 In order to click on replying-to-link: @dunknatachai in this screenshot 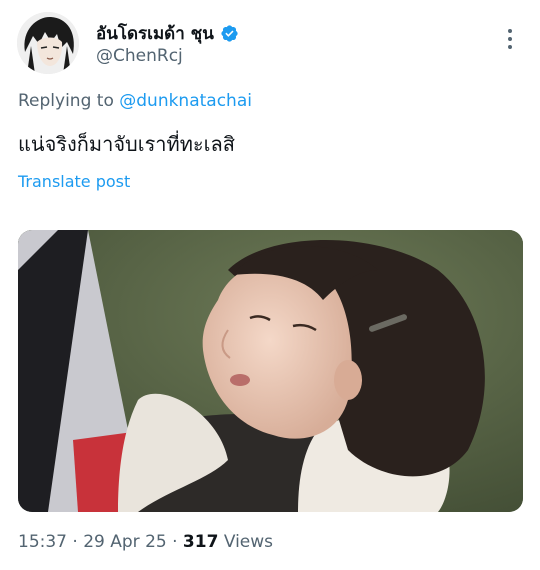, I will do `click(185, 101)`.